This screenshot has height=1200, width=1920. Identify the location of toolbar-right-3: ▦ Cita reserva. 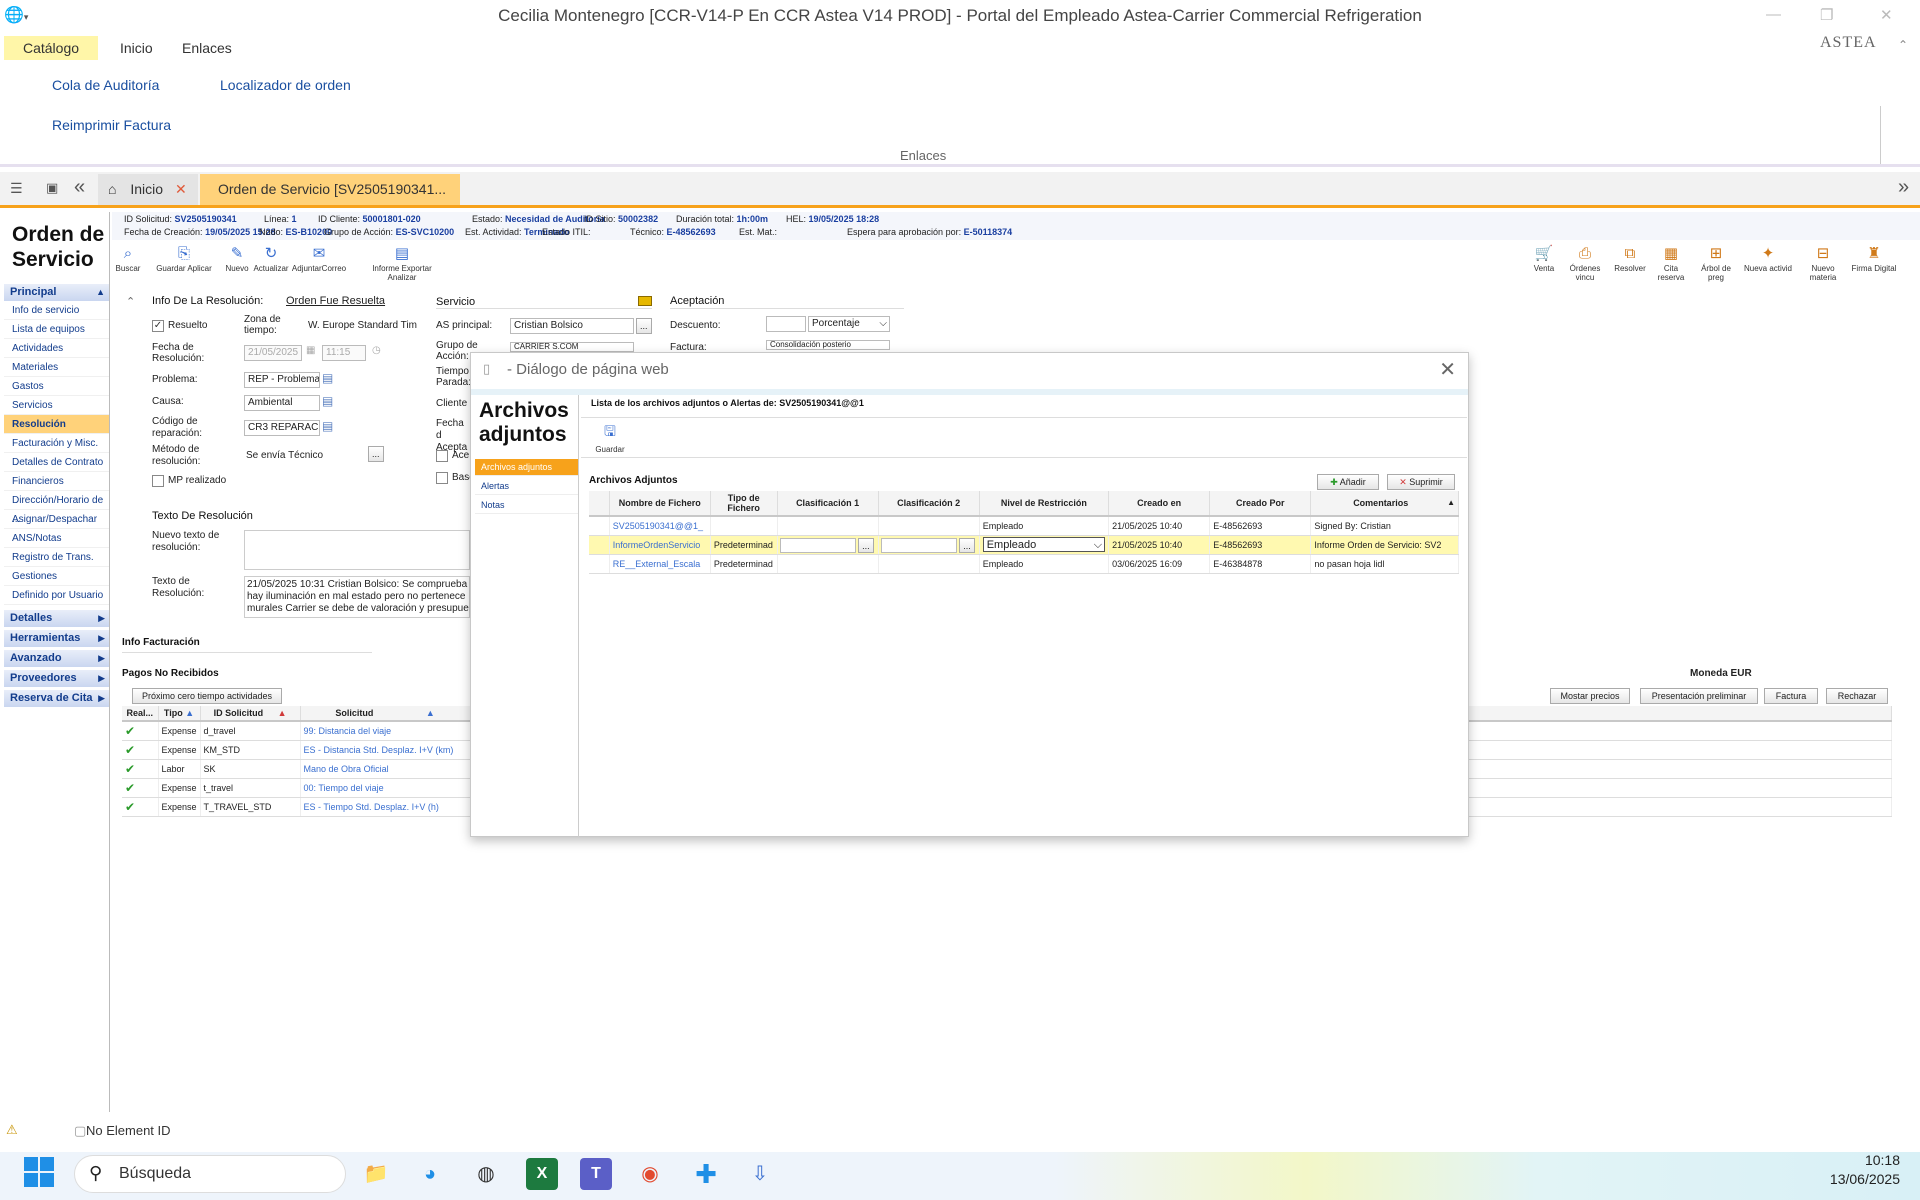
(1671, 263).